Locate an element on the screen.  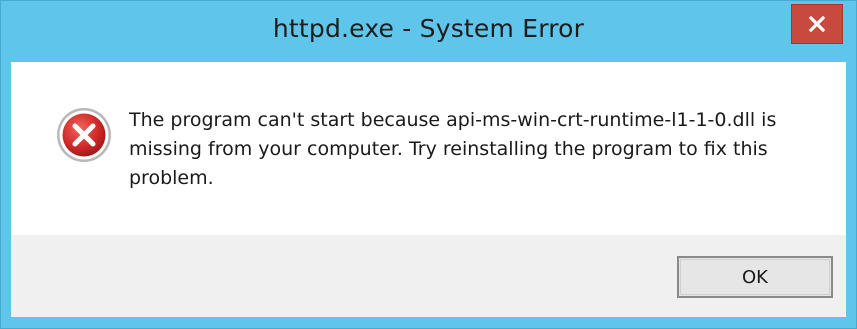
window-title: httpd.exe - System Error is located at coordinates (428, 28).